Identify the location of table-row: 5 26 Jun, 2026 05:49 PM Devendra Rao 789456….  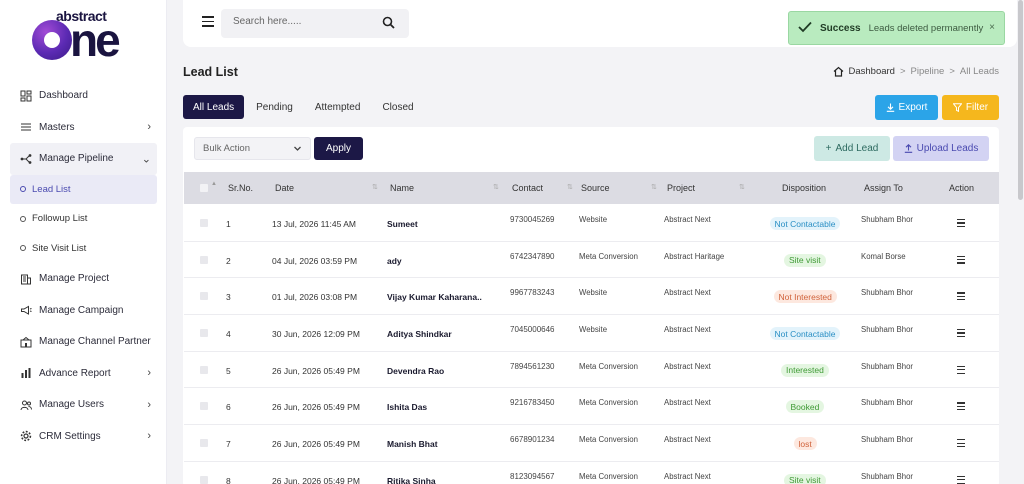
(591, 370).